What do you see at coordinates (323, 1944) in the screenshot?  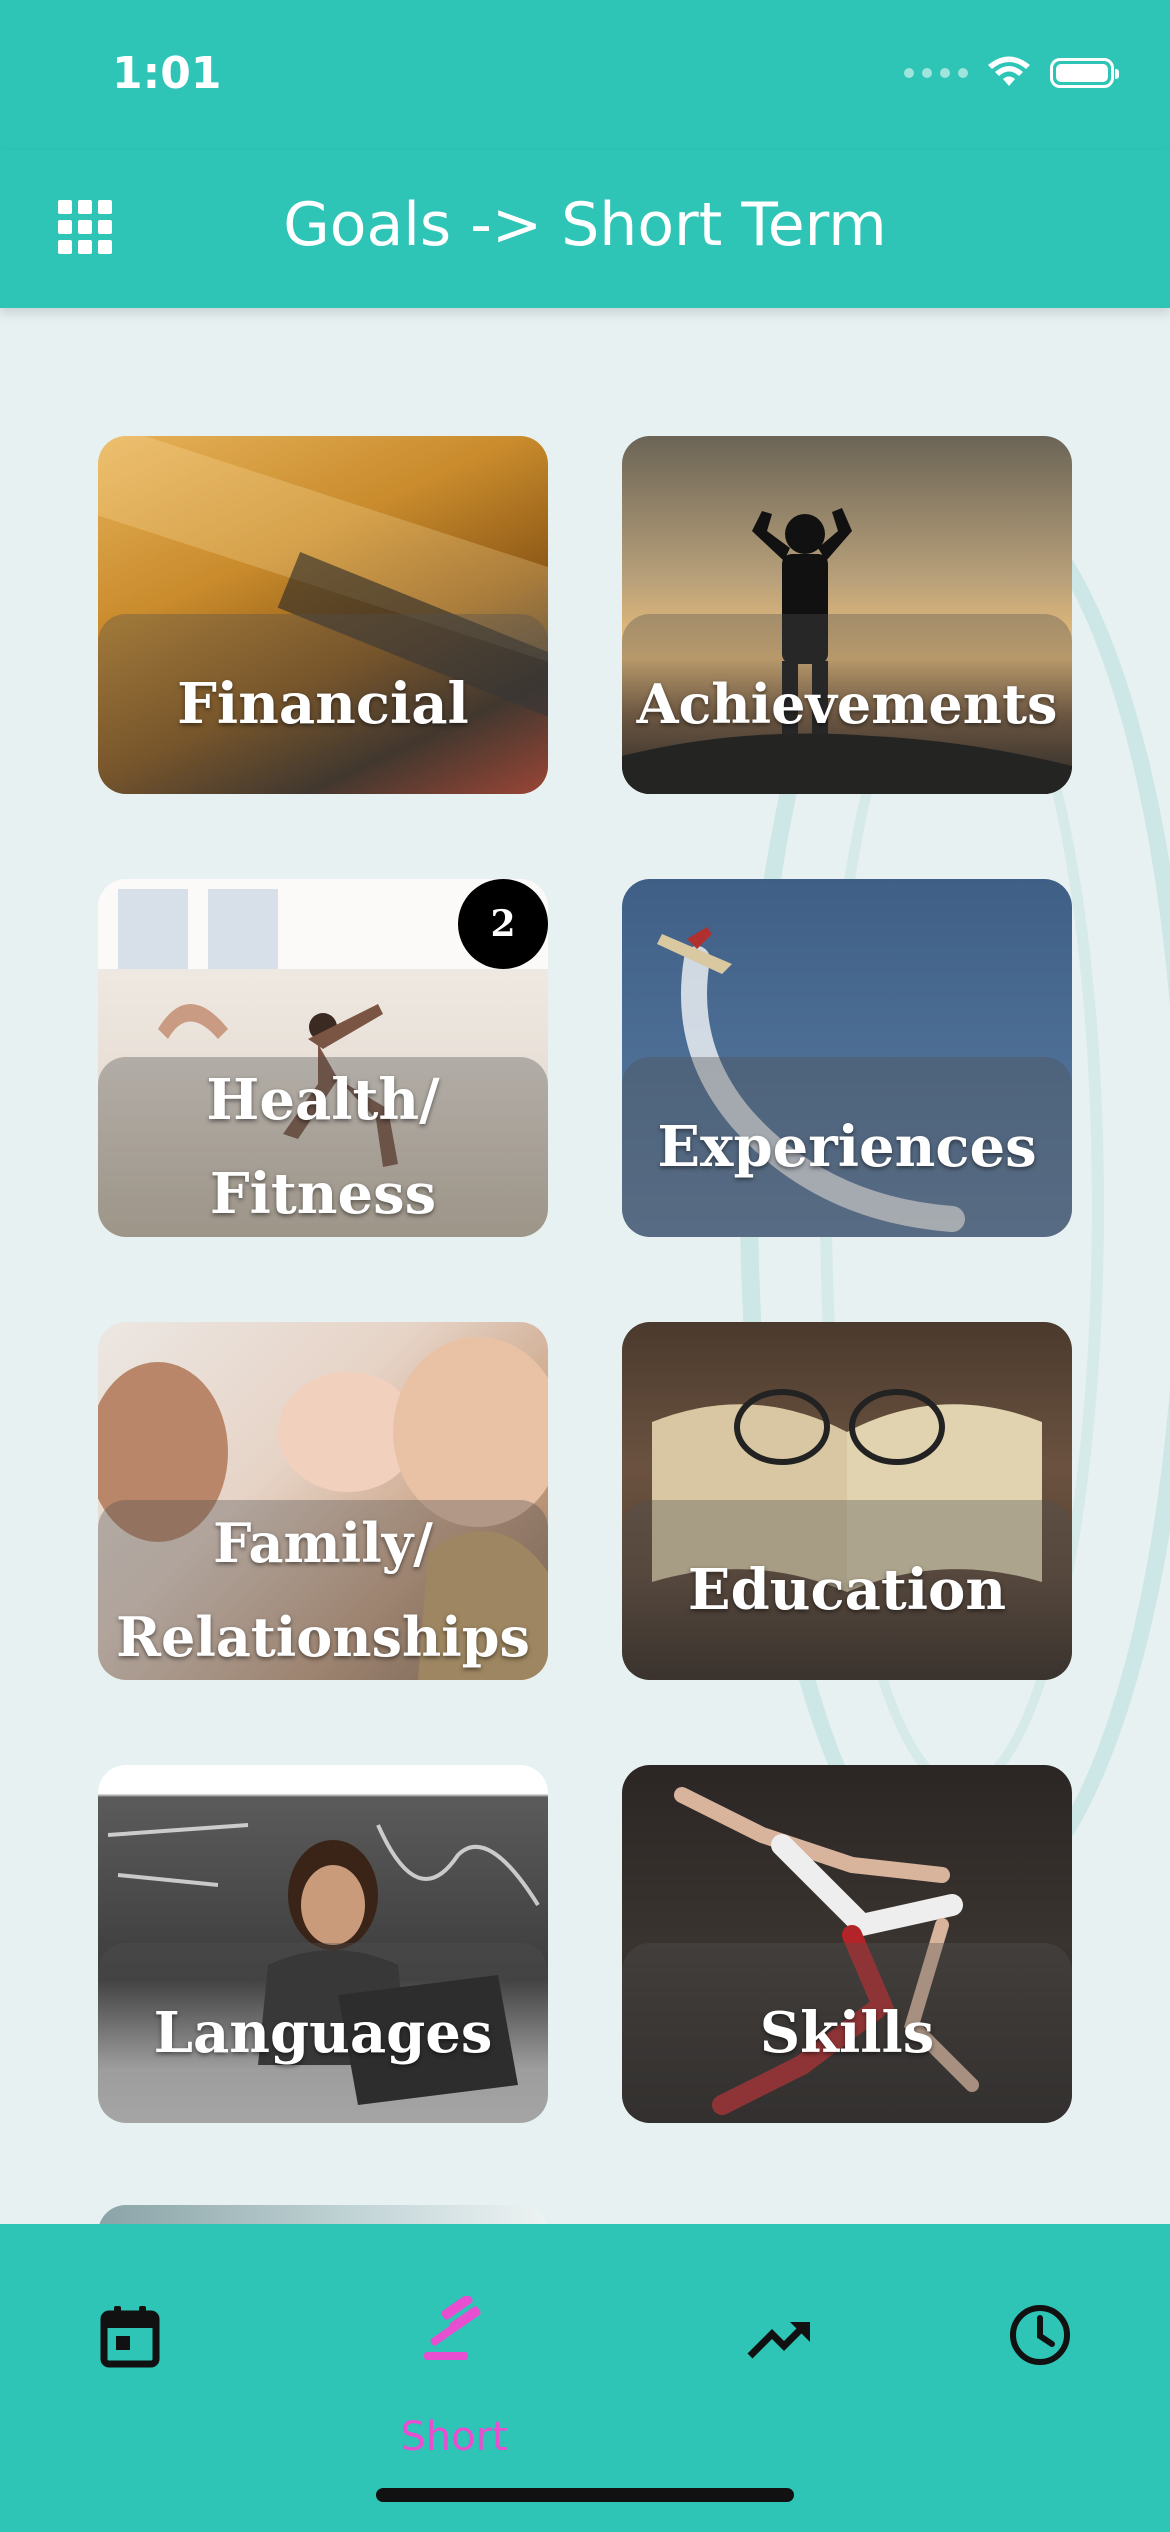 I see `category-card-languages: Languages` at bounding box center [323, 1944].